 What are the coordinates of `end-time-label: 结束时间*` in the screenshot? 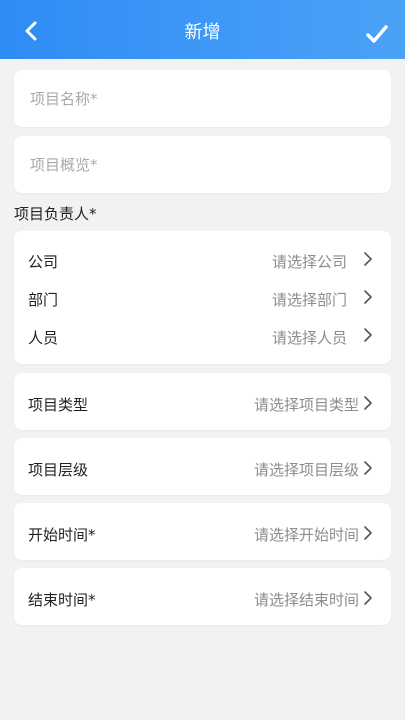 It's located at (62, 600).